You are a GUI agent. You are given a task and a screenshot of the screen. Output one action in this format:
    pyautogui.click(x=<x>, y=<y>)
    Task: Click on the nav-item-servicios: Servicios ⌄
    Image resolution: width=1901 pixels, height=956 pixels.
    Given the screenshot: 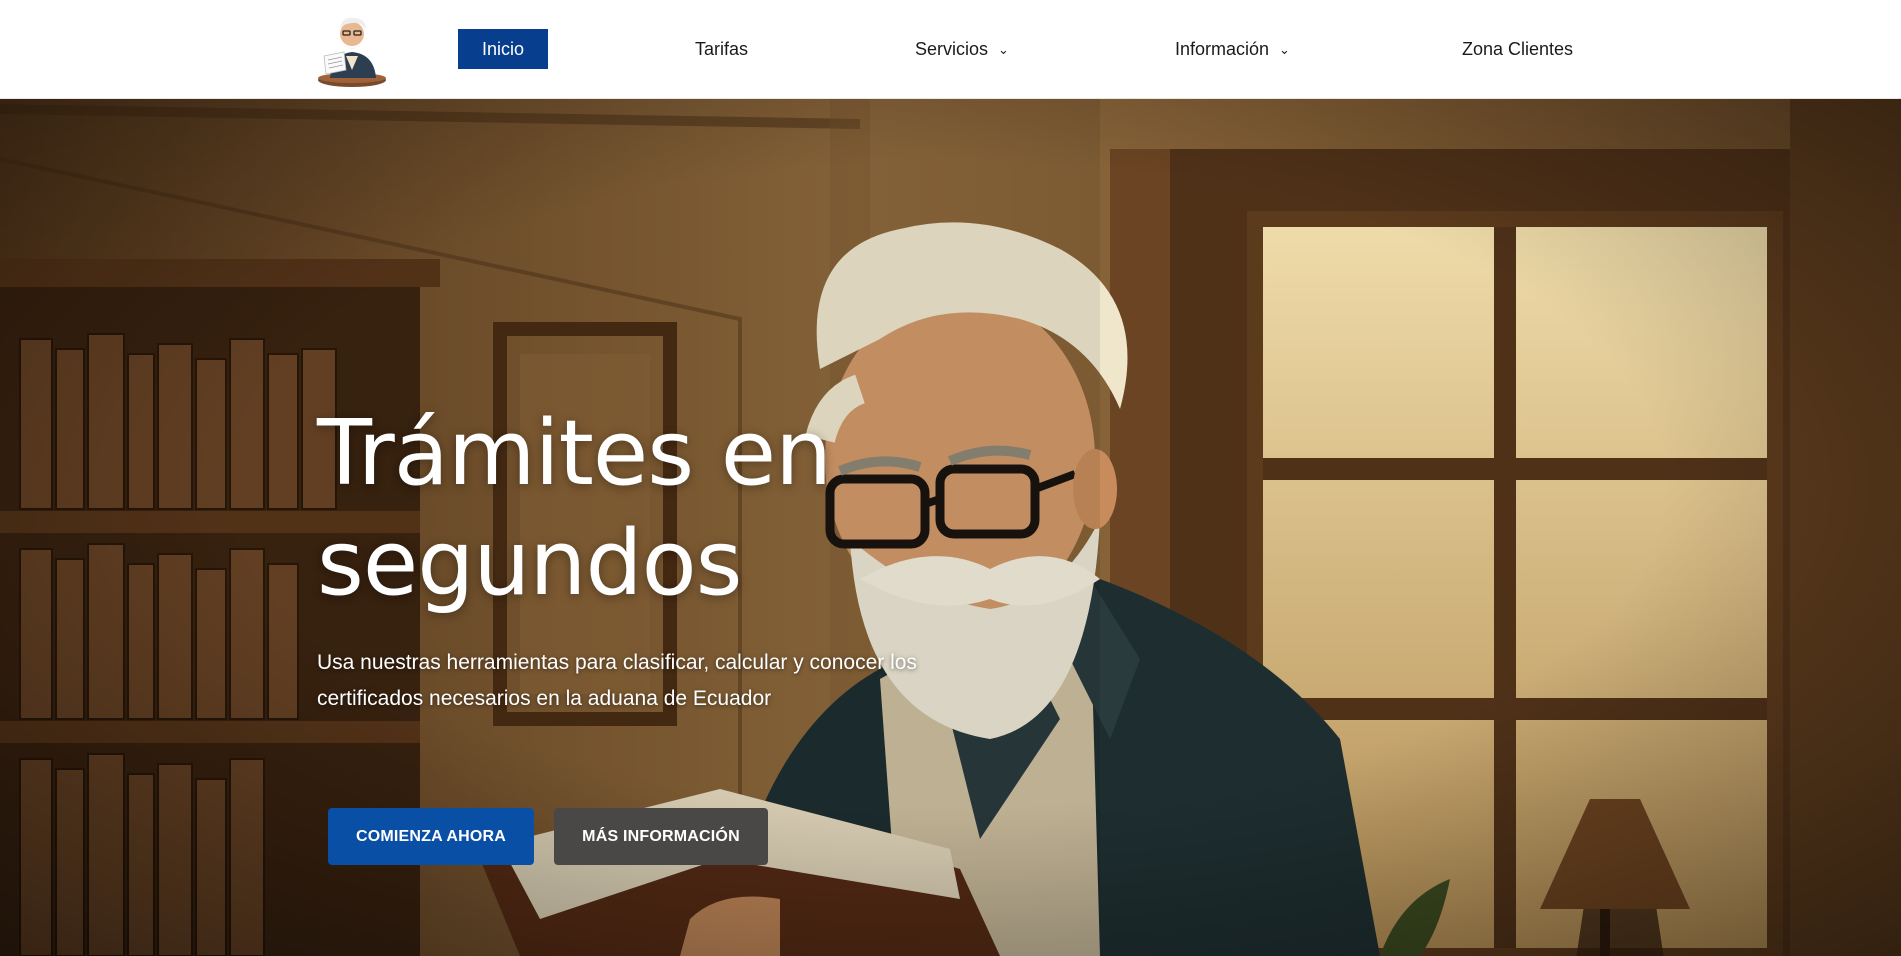 What is the action you would take?
    pyautogui.click(x=962, y=49)
    